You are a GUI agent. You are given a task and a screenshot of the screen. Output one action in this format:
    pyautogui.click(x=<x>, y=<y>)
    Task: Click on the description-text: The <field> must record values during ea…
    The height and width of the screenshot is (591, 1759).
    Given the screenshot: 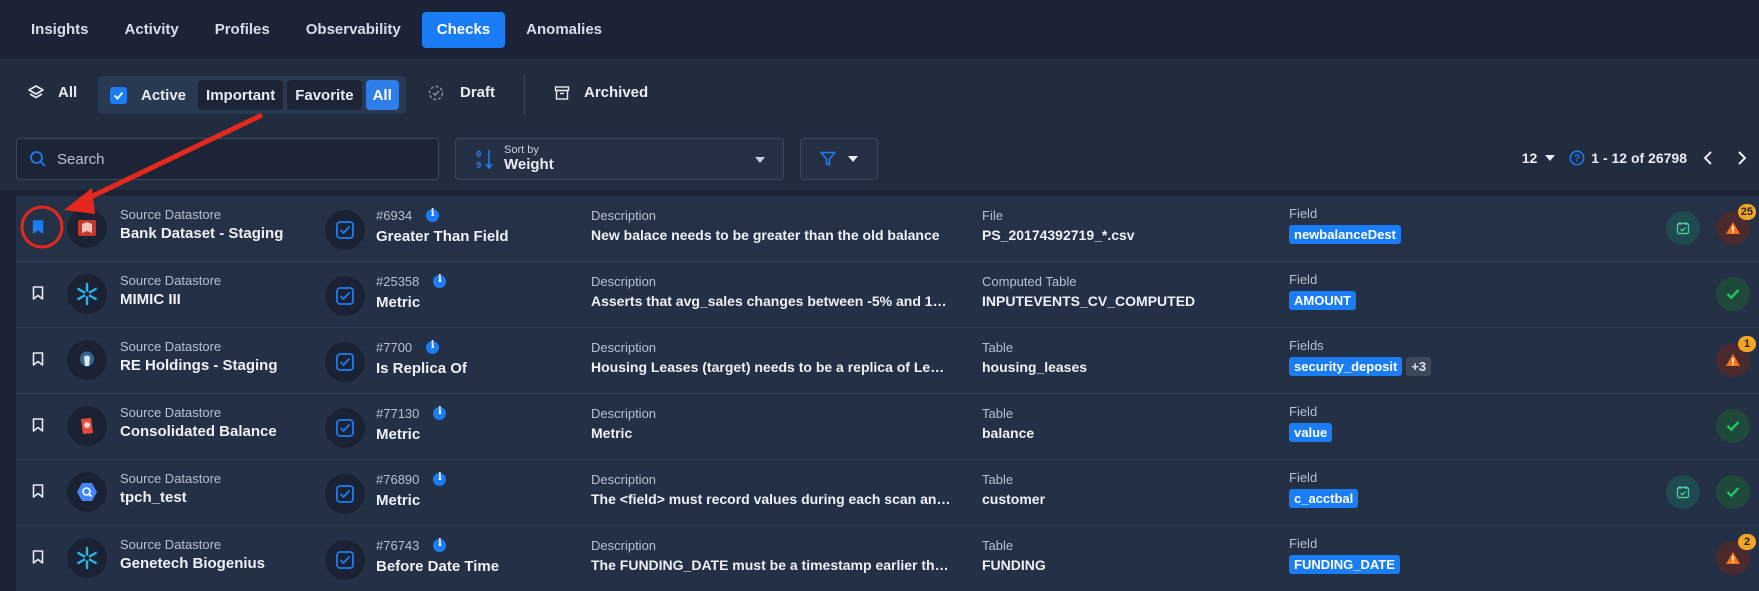 What is the action you would take?
    pyautogui.click(x=771, y=499)
    